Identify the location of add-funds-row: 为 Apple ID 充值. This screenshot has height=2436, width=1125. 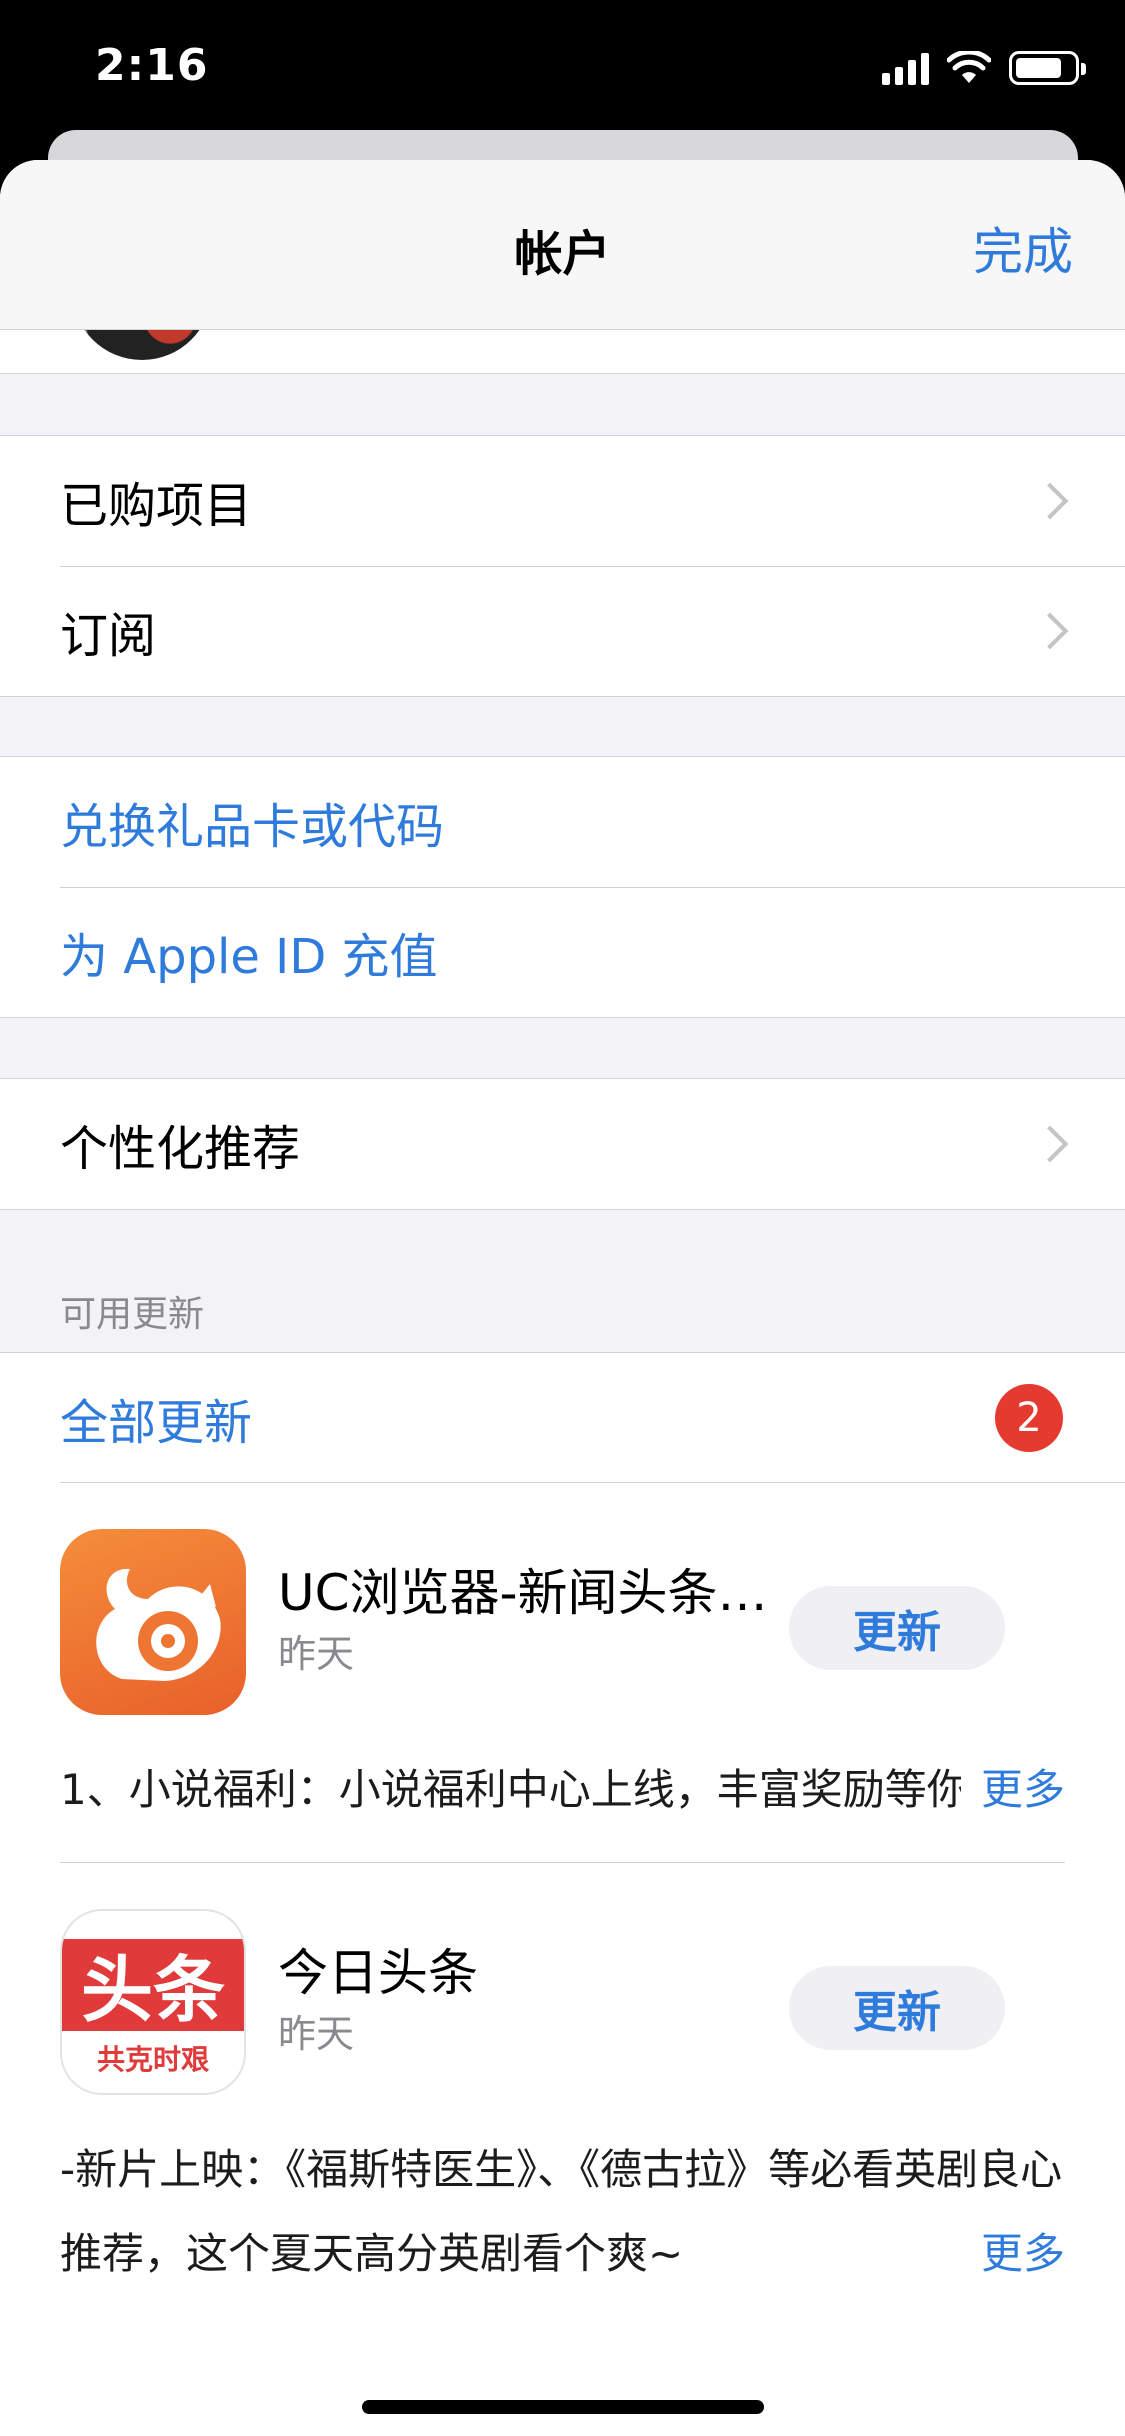
(562, 952).